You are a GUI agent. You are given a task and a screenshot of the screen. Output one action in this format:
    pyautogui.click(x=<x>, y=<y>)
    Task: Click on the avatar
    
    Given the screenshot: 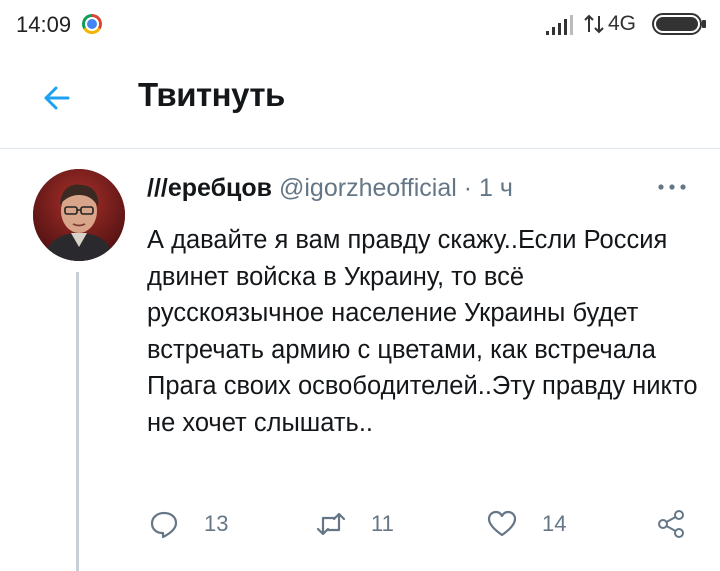 What is the action you would take?
    pyautogui.click(x=79, y=215)
    